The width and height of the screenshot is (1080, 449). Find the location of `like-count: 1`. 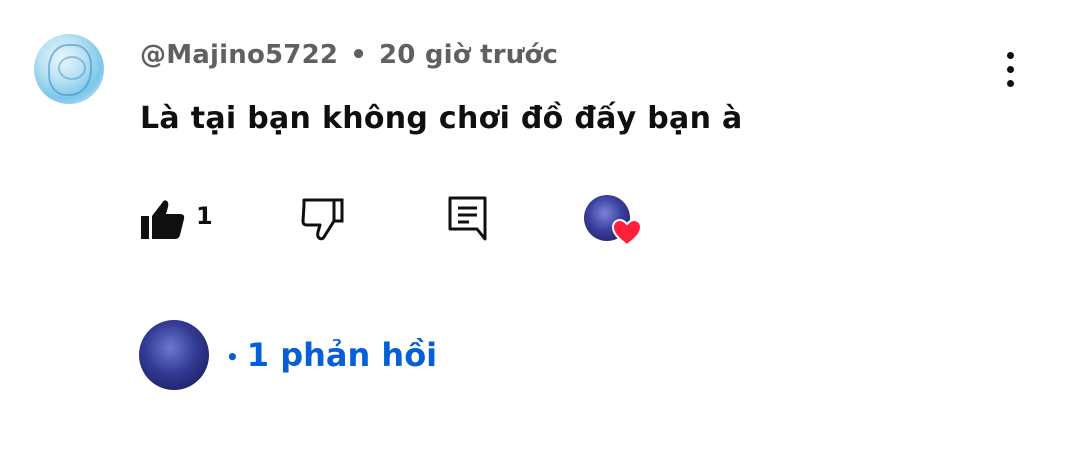

like-count: 1 is located at coordinates (204, 216).